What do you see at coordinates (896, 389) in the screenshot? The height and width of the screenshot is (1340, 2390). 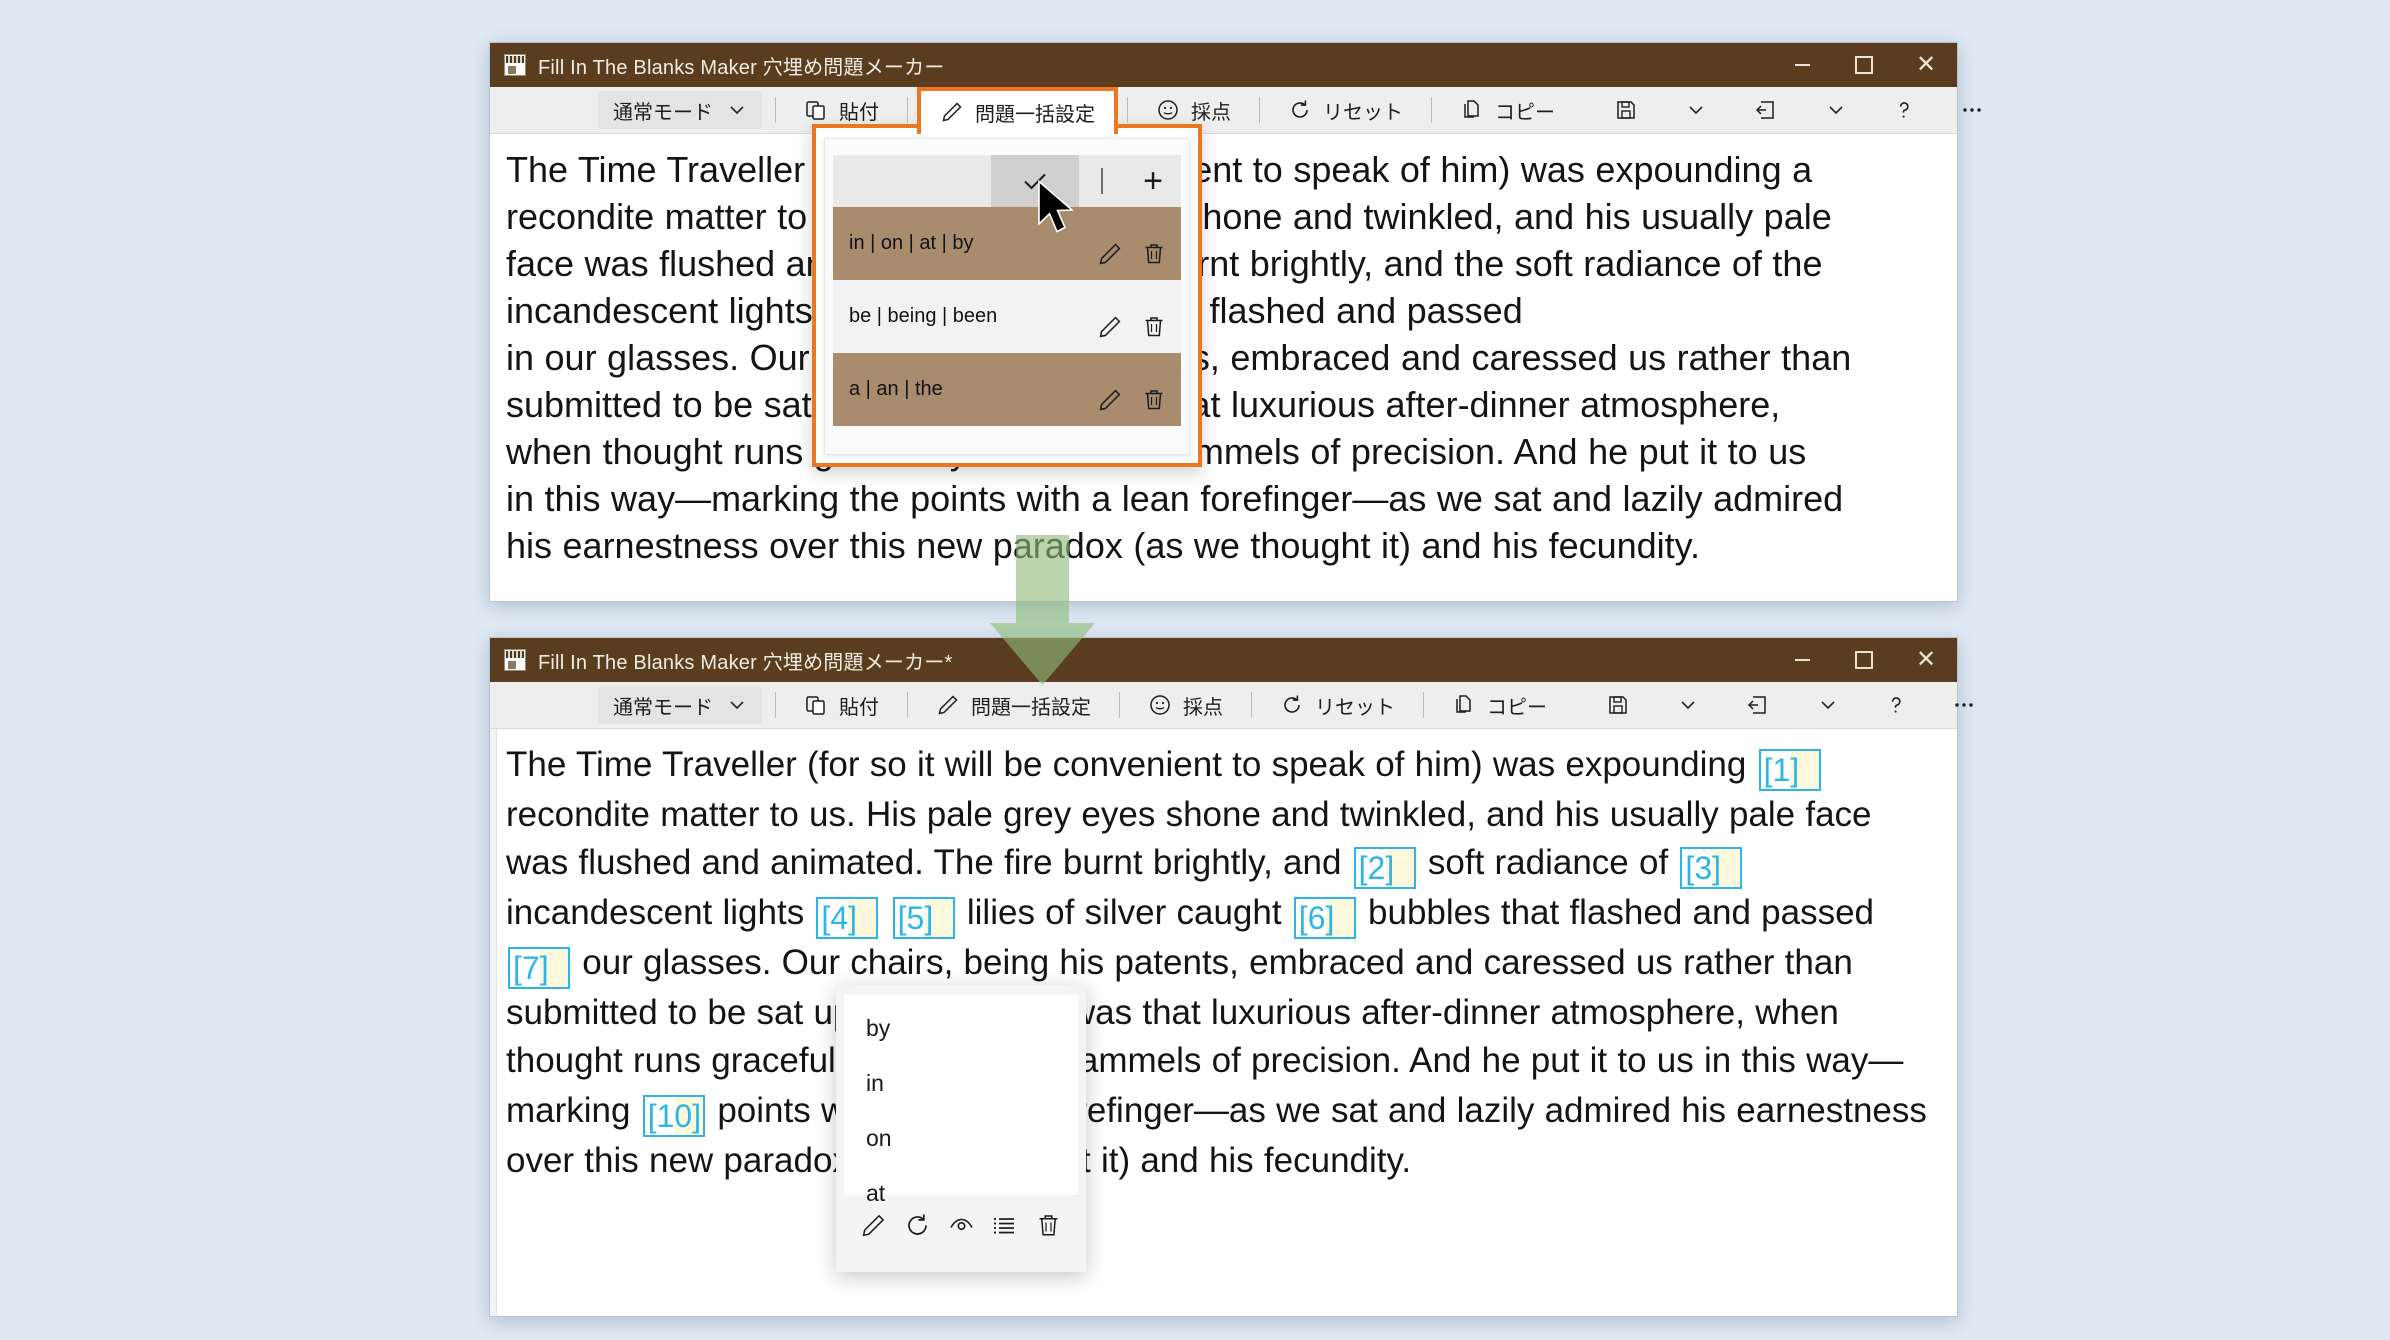 I see `bulk-row-label: a | an | the` at bounding box center [896, 389].